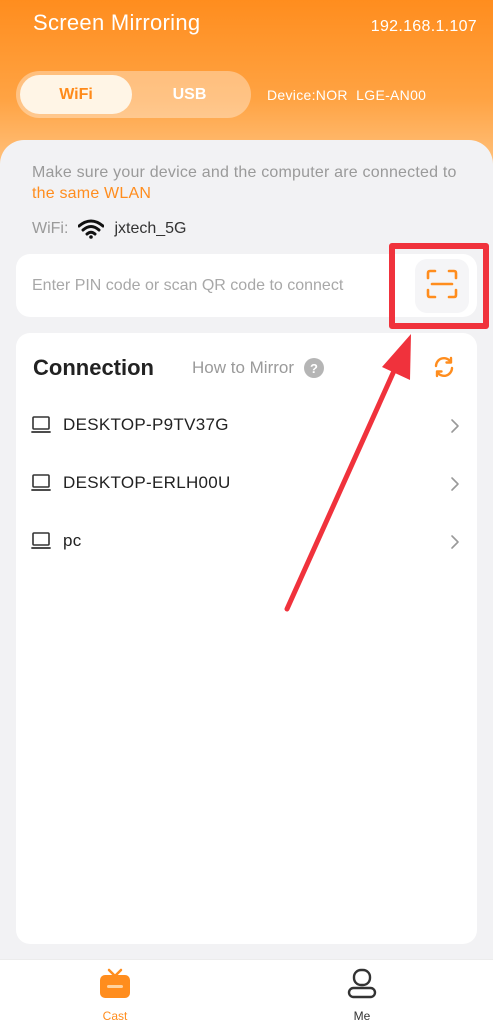 This screenshot has height=1024, width=493. Describe the element at coordinates (423, 26) in the screenshot. I see `ip-address: 192.168.1.107` at that location.